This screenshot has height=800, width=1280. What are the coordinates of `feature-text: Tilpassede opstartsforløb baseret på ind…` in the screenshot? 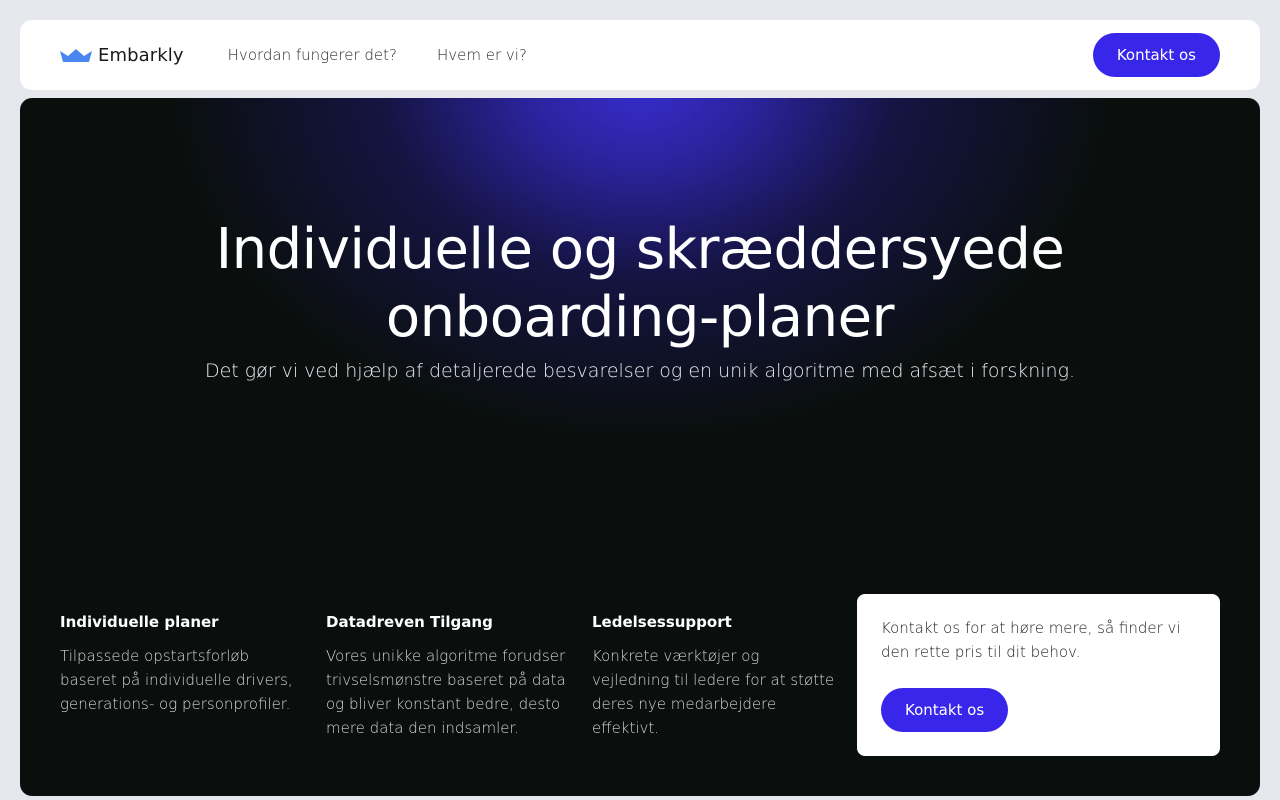 It's located at (176, 680).